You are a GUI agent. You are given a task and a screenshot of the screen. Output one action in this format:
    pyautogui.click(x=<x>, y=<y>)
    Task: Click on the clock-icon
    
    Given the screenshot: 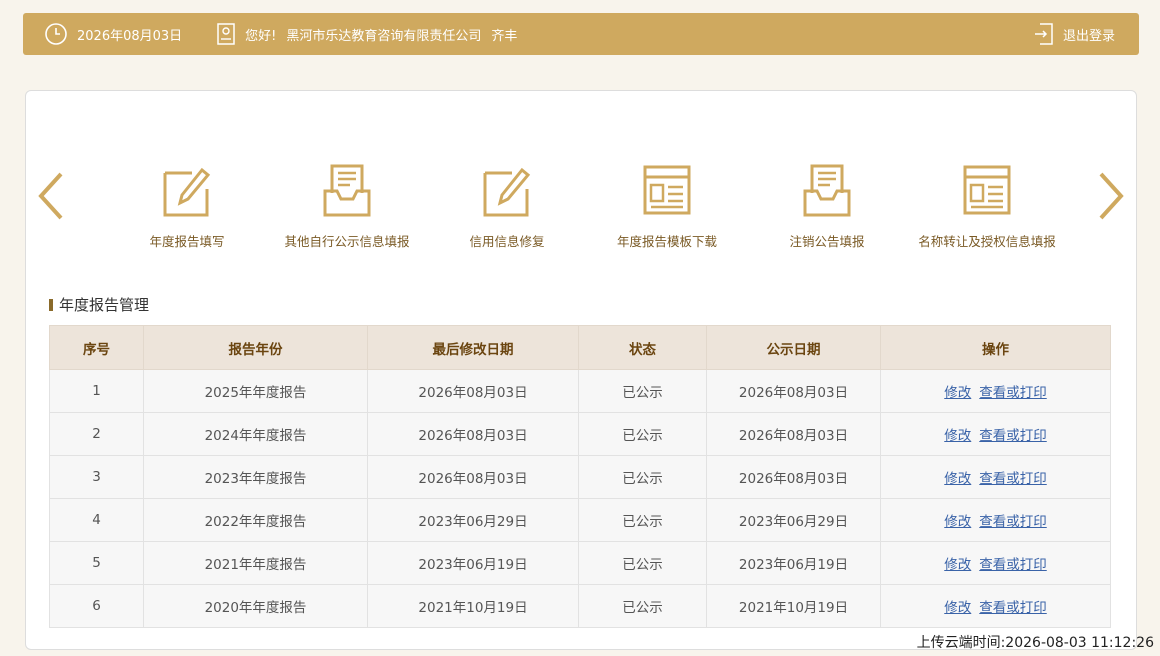 What is the action you would take?
    pyautogui.click(x=56, y=34)
    